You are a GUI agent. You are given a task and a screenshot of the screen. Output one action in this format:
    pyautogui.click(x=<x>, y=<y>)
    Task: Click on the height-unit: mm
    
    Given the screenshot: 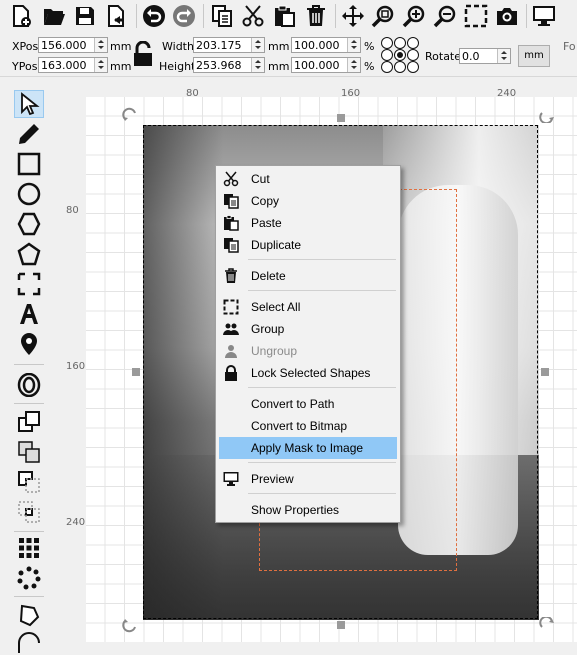 What is the action you would take?
    pyautogui.click(x=279, y=66)
    